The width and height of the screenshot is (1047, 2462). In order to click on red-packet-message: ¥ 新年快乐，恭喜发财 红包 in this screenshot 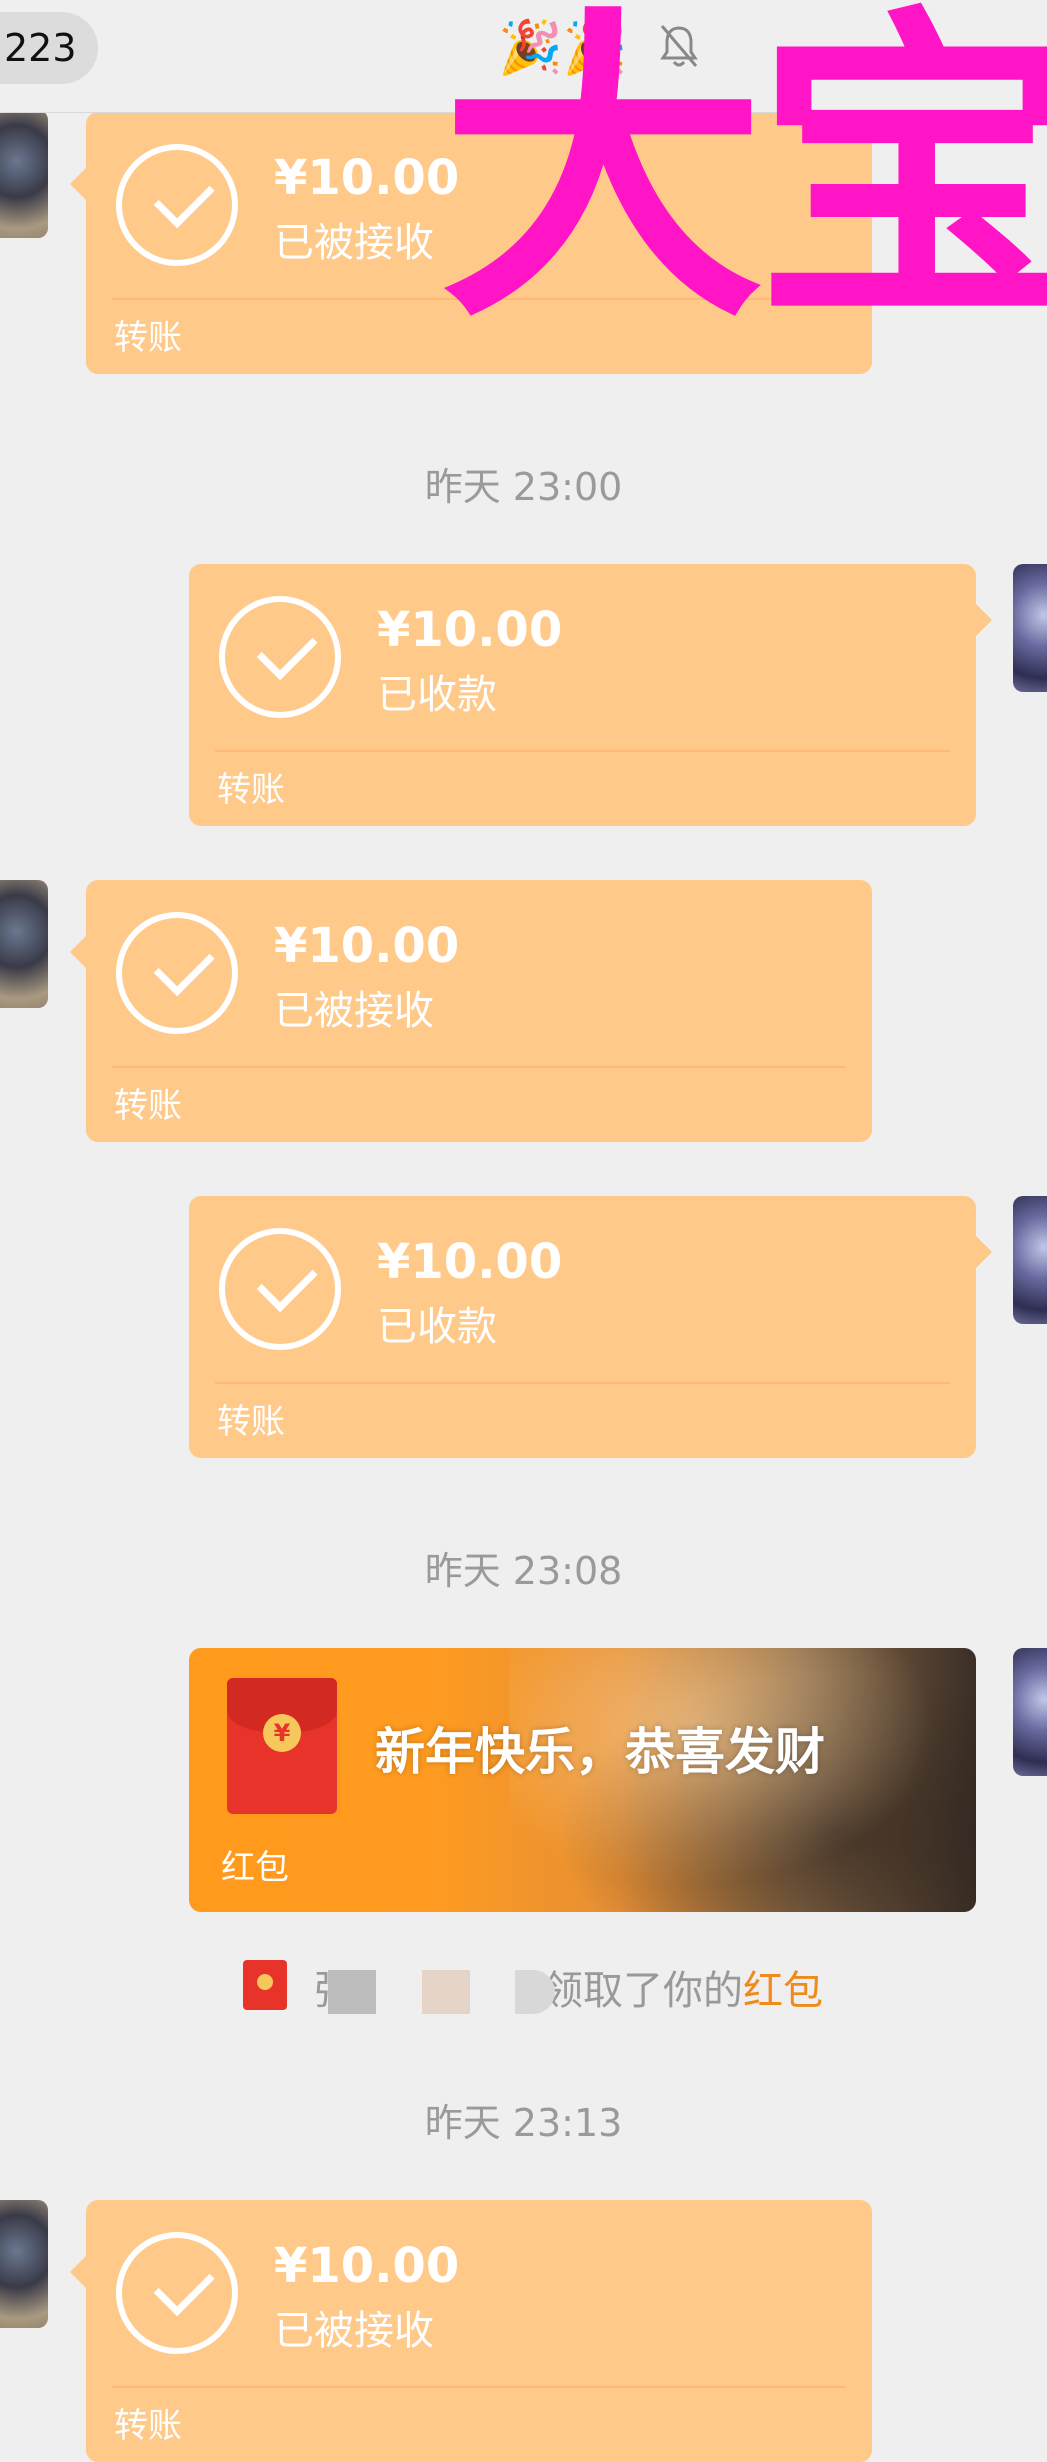, I will do `click(582, 1780)`.